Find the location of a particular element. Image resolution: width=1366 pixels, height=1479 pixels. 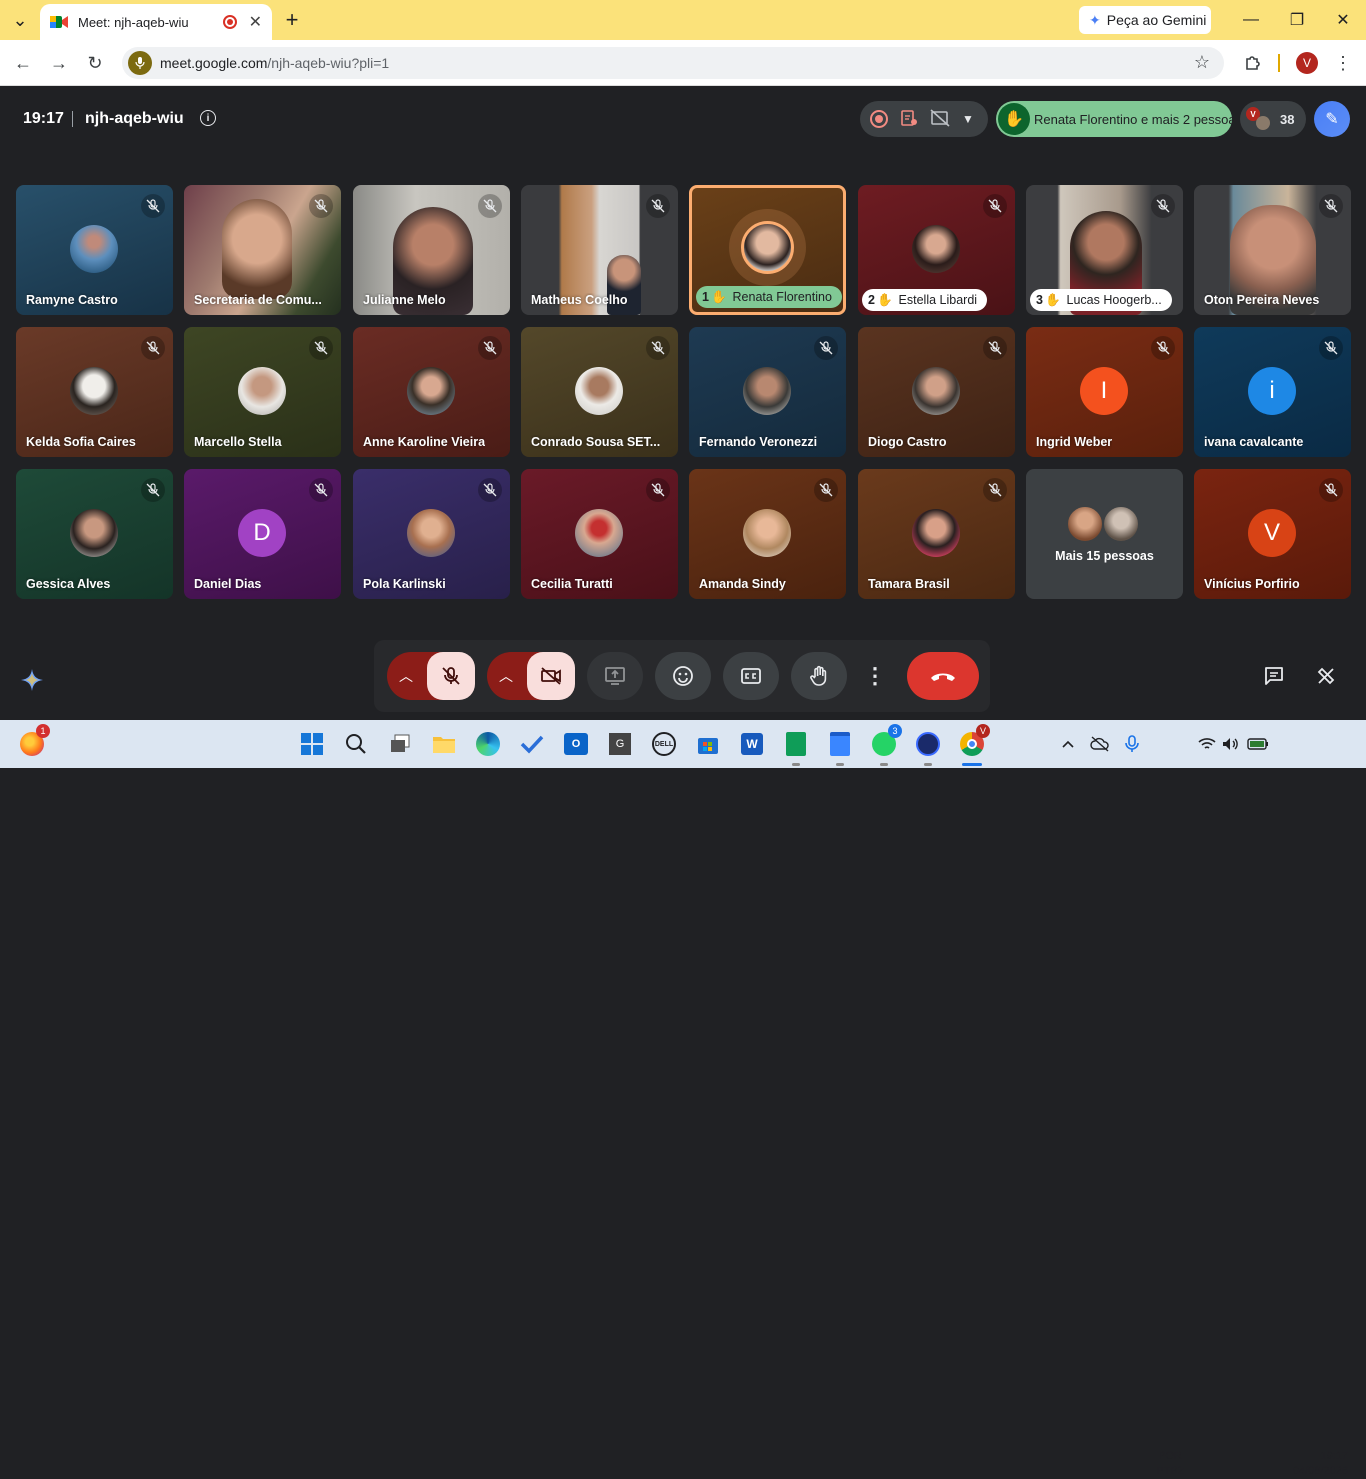

wifi-icon is located at coordinates (1207, 744).